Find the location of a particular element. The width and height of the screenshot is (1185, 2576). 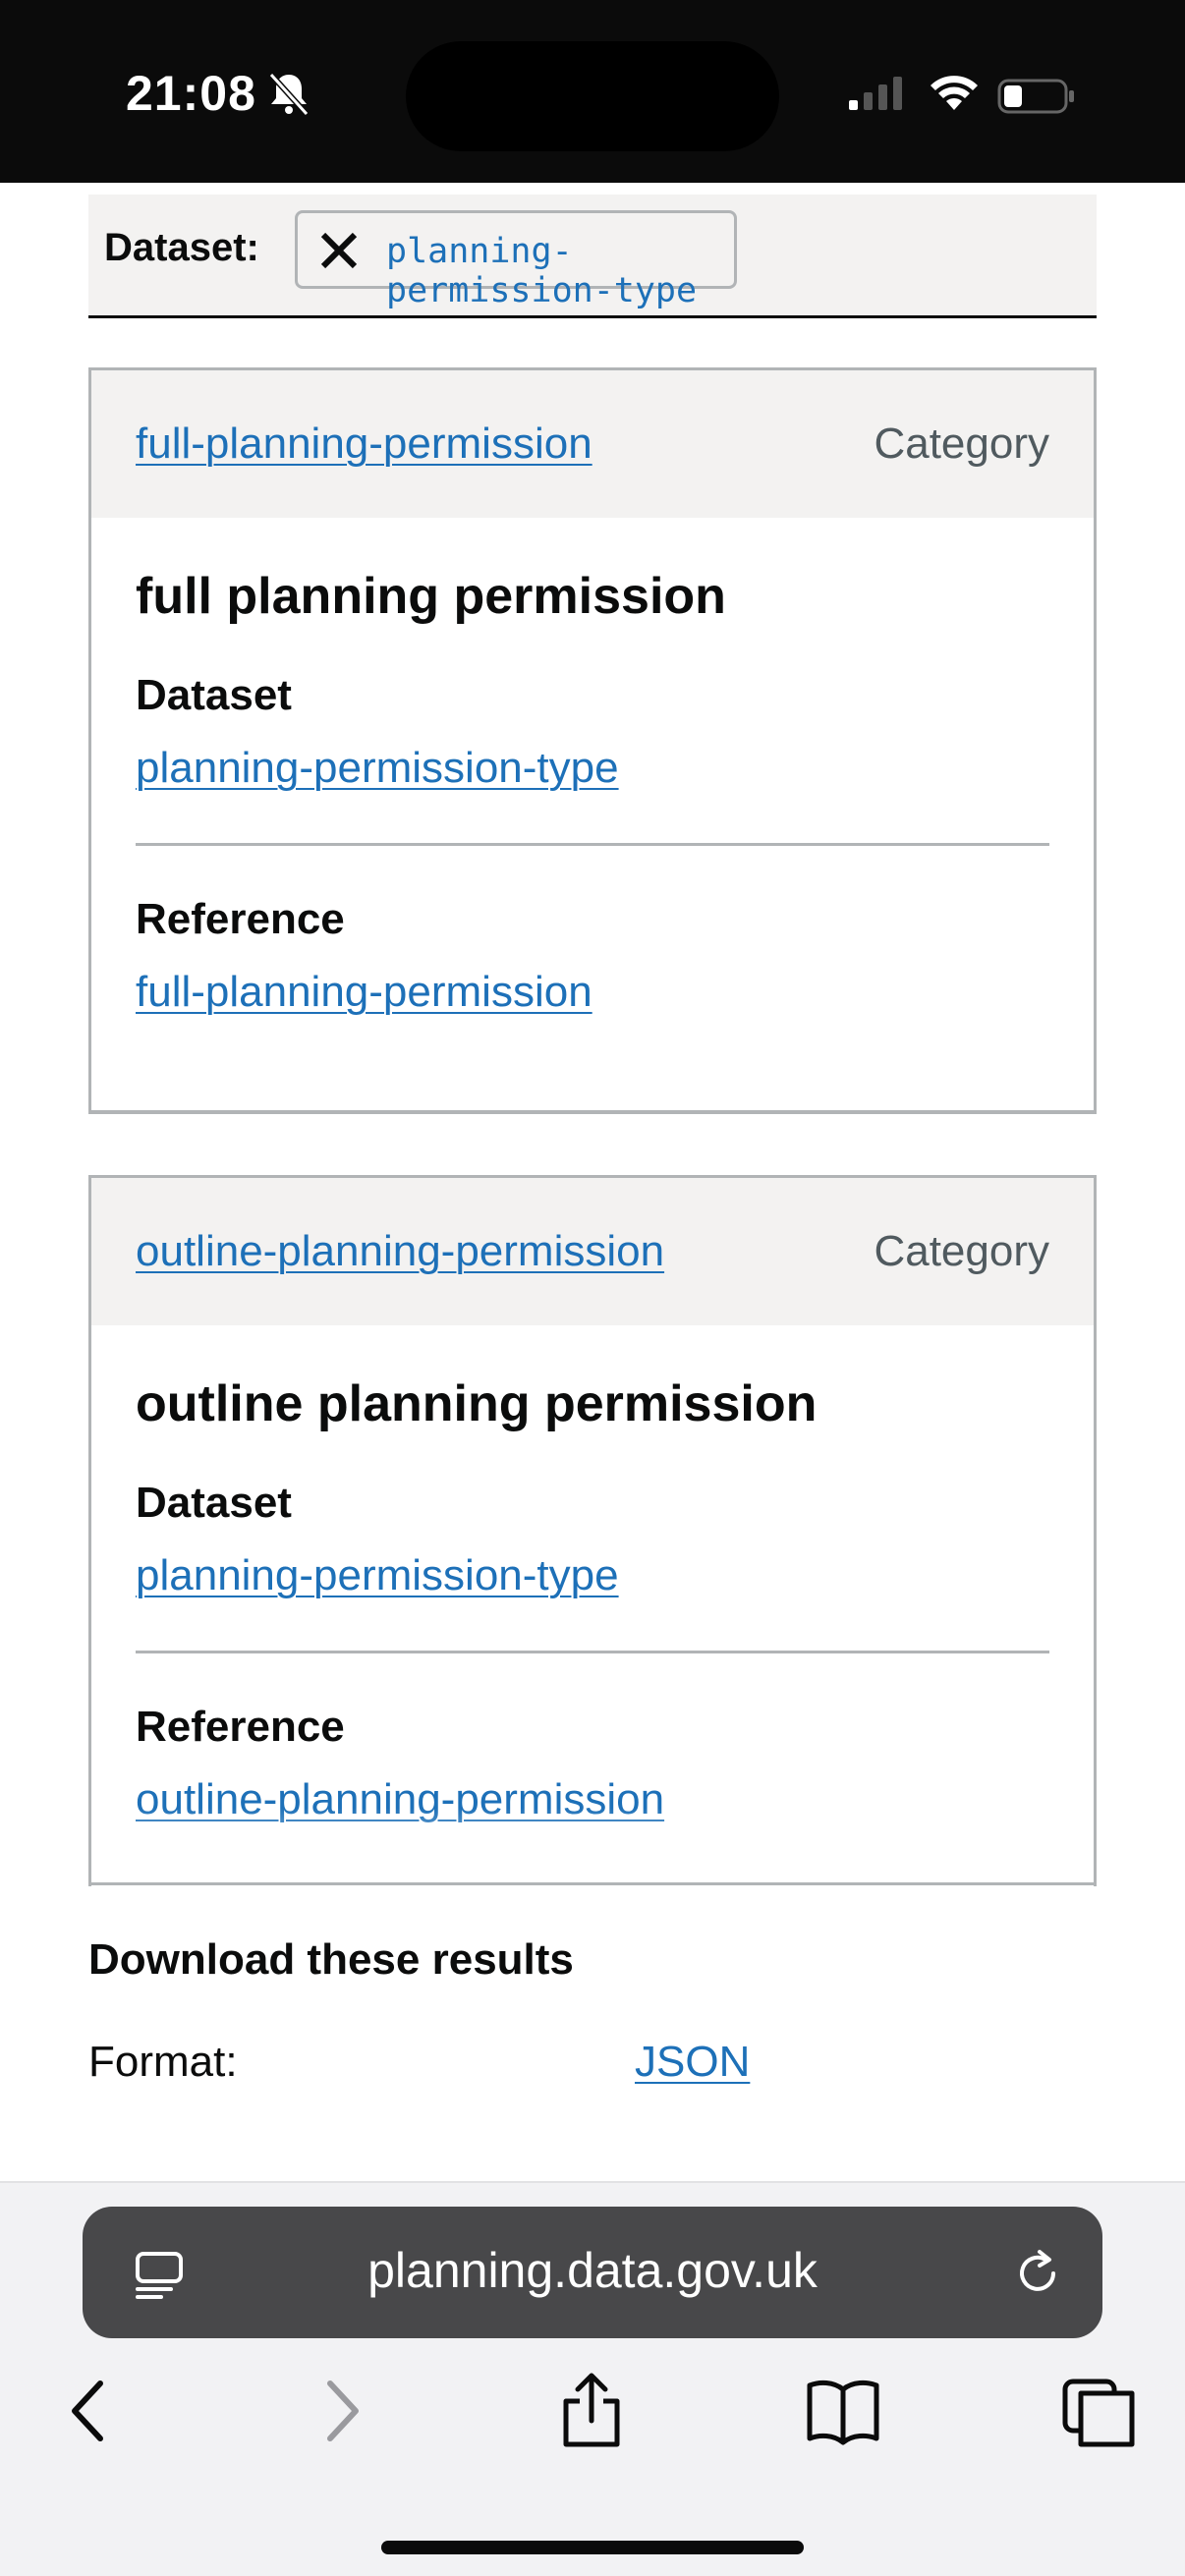

card-title: outline planning permission is located at coordinates (477, 1403).